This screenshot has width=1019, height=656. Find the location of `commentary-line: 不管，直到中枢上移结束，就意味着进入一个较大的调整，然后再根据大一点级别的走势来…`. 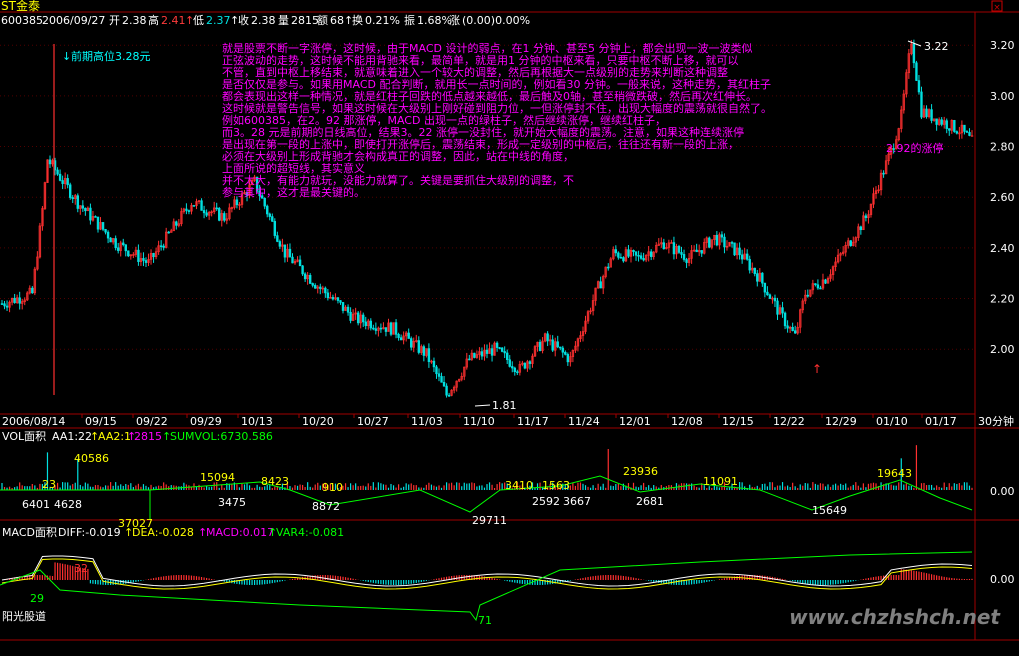

commentary-line: 不管，直到中枢上移结束，就意味着进入一个较大的调整，然后再根据大一点级别的走势来… is located at coordinates (475, 72).